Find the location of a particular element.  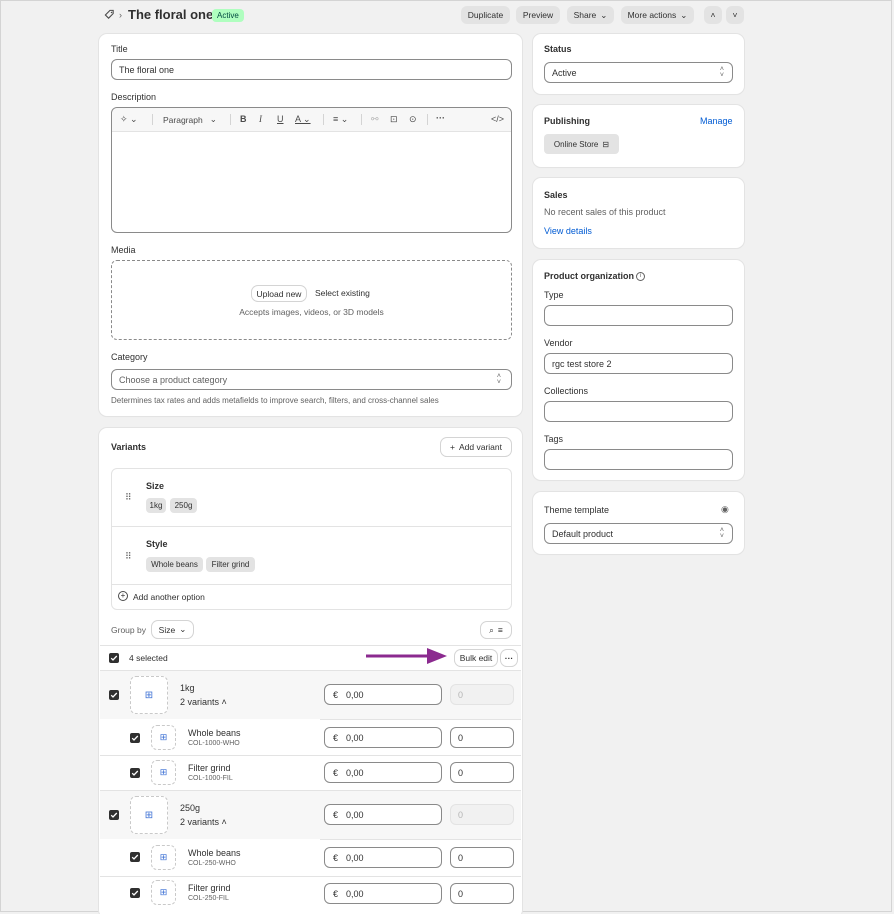

collections-input is located at coordinates (638, 411).